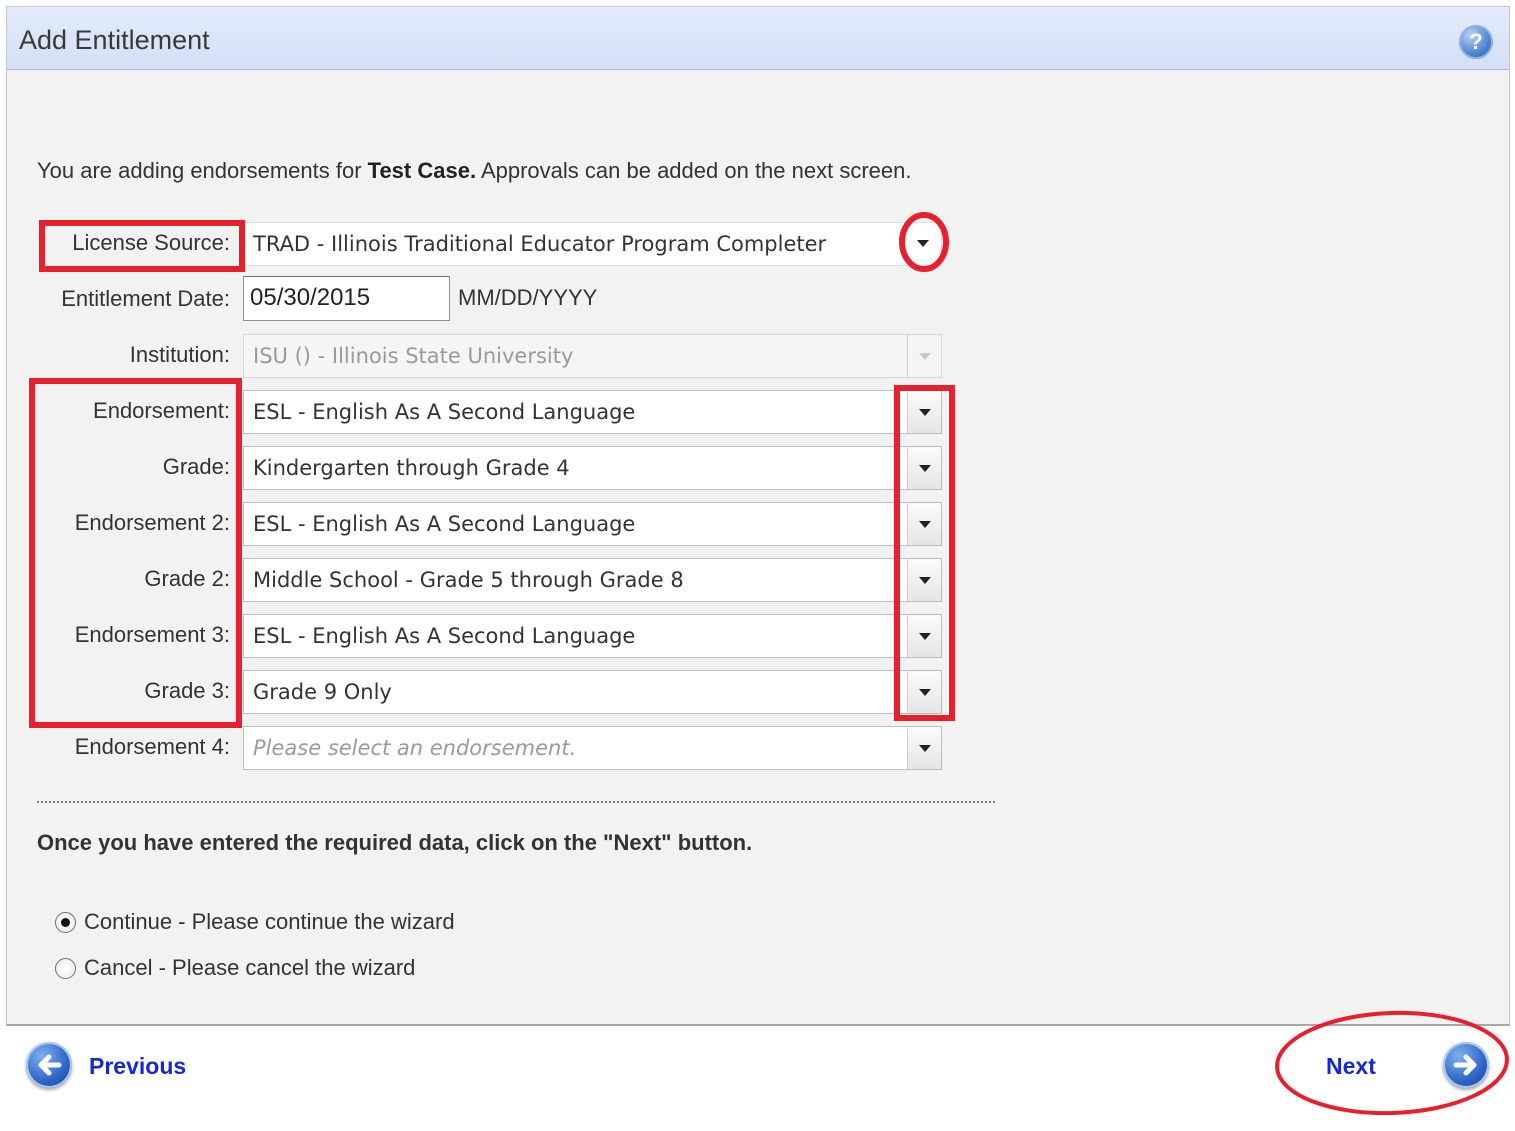 The width and height of the screenshot is (1515, 1131). Describe the element at coordinates (65, 922) in the screenshot. I see `continue-radio` at that location.